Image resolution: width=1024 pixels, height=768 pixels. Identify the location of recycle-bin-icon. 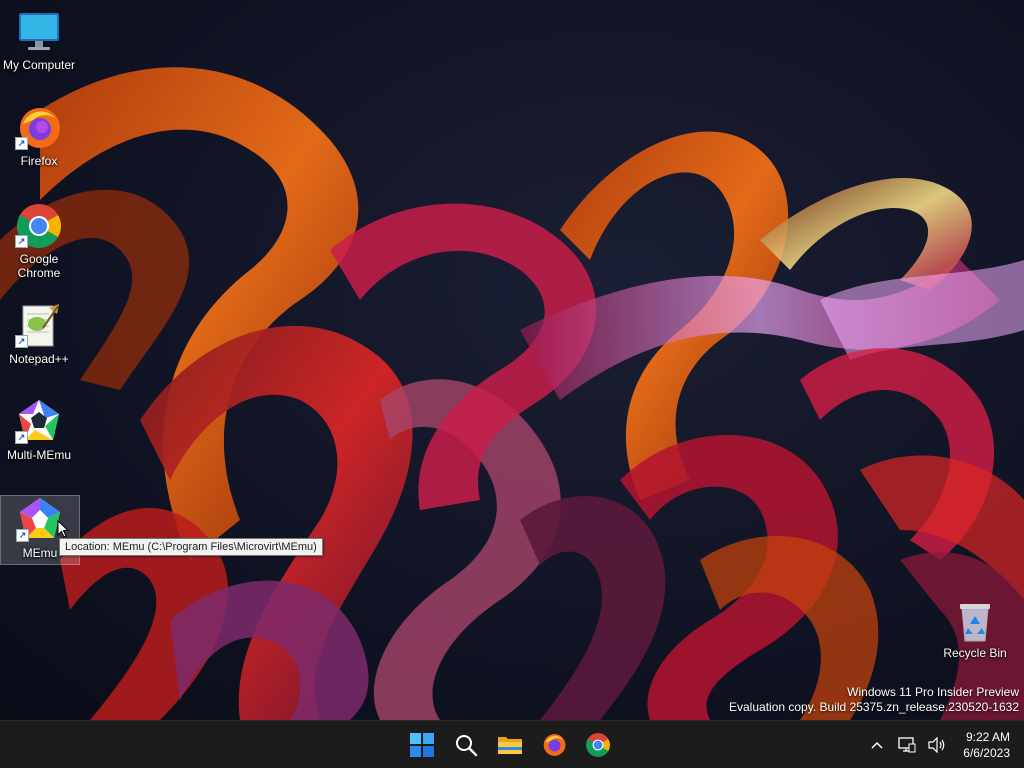
(975, 620).